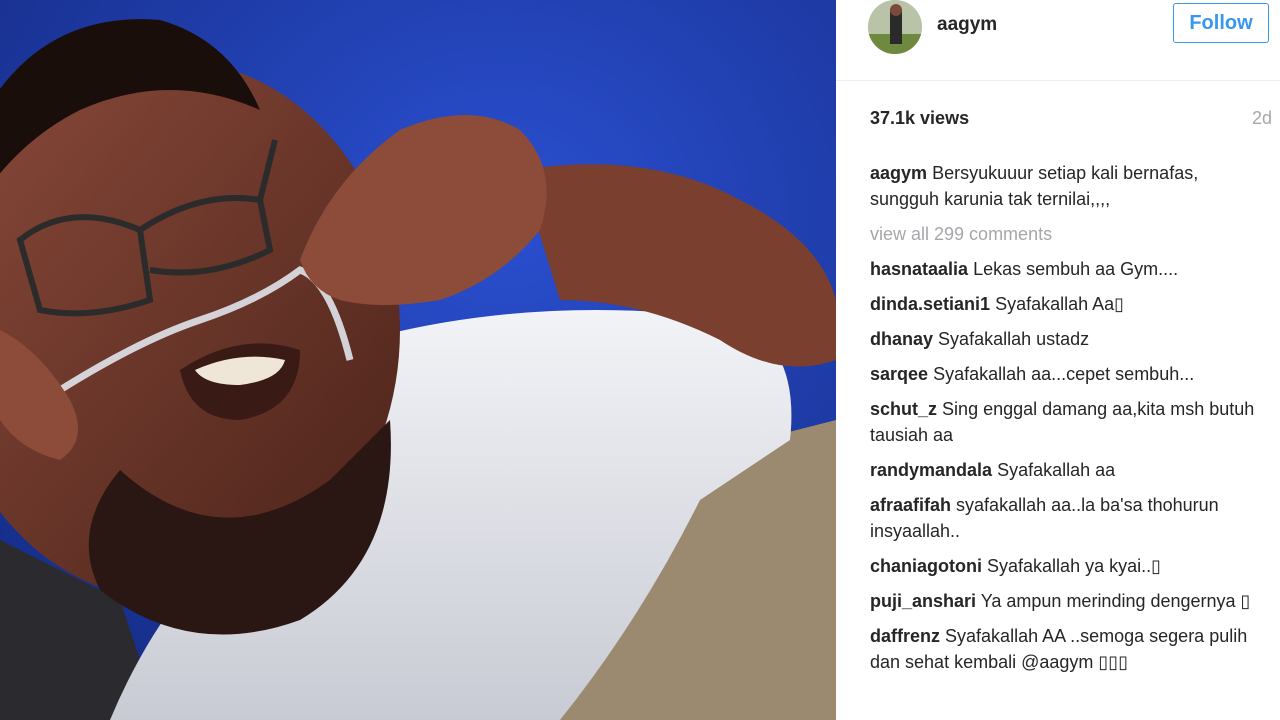 This screenshot has width=1280, height=720. What do you see at coordinates (920, 118) in the screenshot?
I see `view-count: 37.1k views` at bounding box center [920, 118].